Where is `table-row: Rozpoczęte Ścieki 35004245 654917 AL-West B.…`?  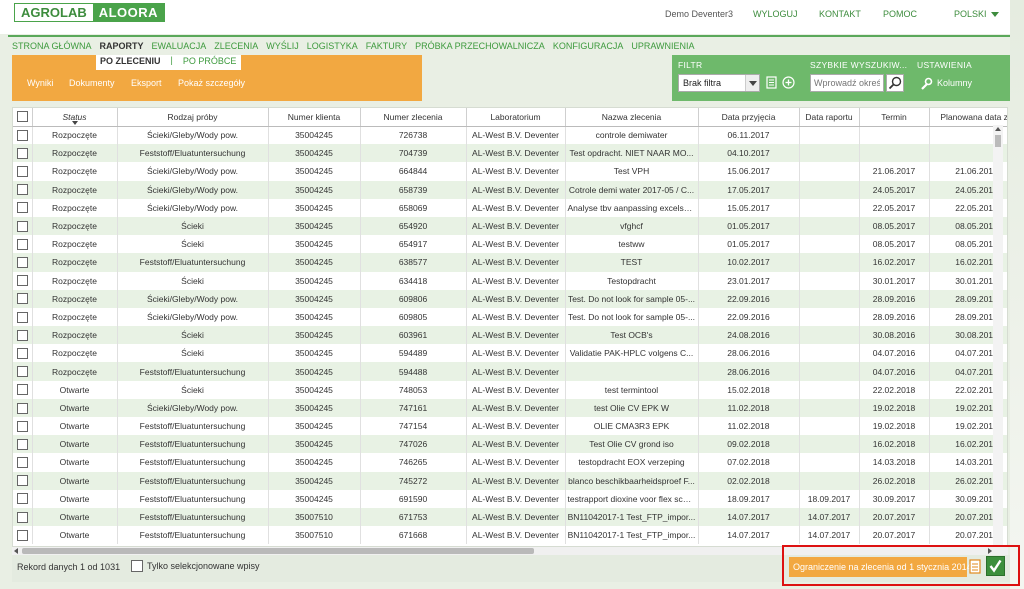
table-row: Rozpoczęte Ścieki 35004245 654917 AL-West B.… is located at coordinates (510, 244).